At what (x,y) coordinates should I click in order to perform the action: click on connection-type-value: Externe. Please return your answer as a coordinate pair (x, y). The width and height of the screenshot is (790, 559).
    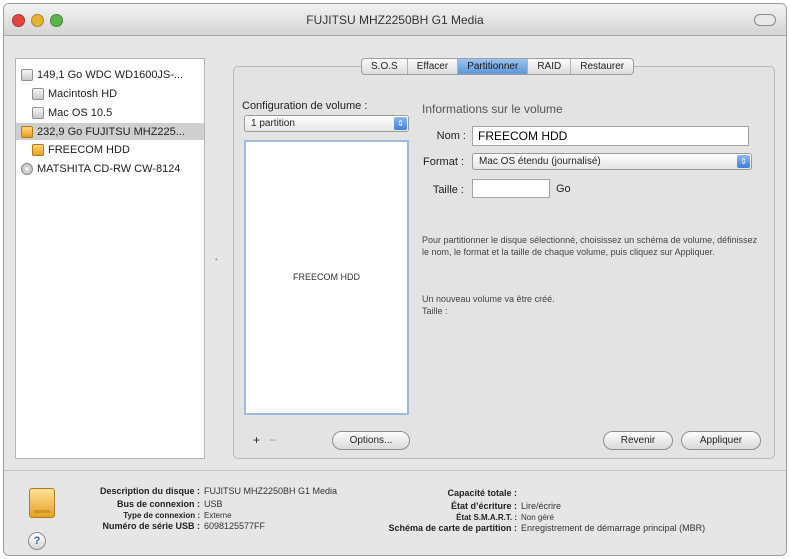
    Looking at the image, I should click on (218, 515).